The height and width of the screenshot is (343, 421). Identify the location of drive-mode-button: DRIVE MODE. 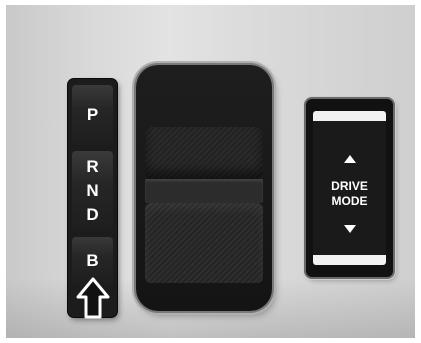
(349, 188).